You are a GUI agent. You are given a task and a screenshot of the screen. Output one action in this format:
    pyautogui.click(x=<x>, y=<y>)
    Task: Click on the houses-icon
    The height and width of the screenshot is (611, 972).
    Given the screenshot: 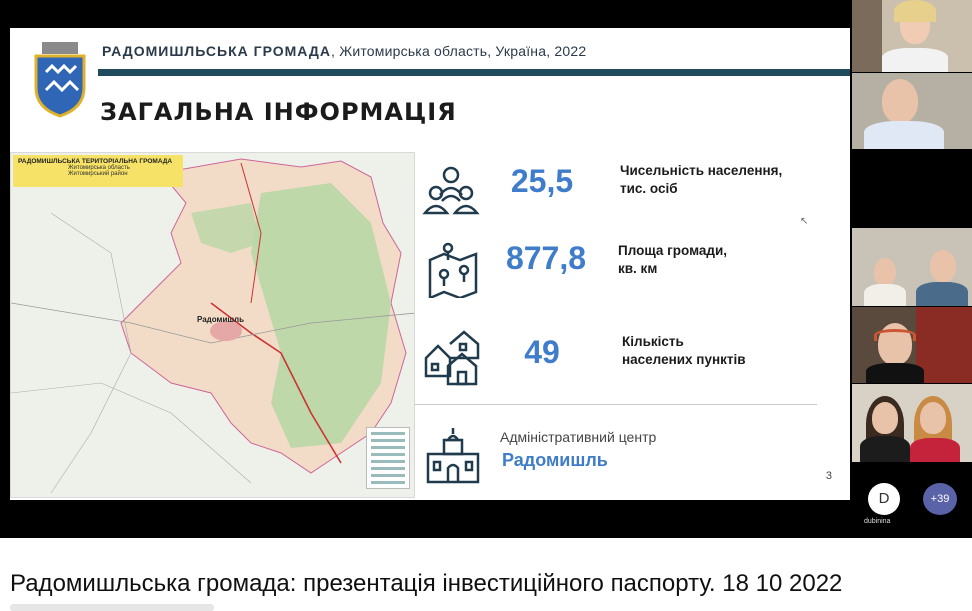 What is the action you would take?
    pyautogui.click(x=452, y=358)
    